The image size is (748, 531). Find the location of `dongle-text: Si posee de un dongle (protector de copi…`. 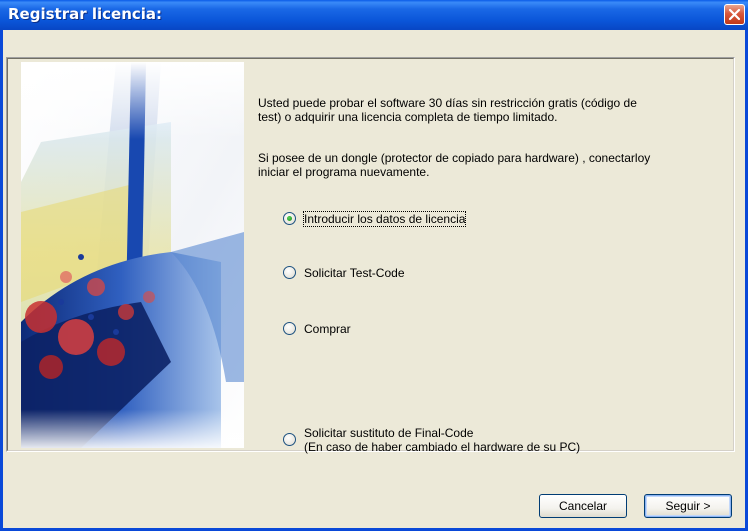

dongle-text: Si posee de un dongle (protector de copi… is located at coordinates (454, 165).